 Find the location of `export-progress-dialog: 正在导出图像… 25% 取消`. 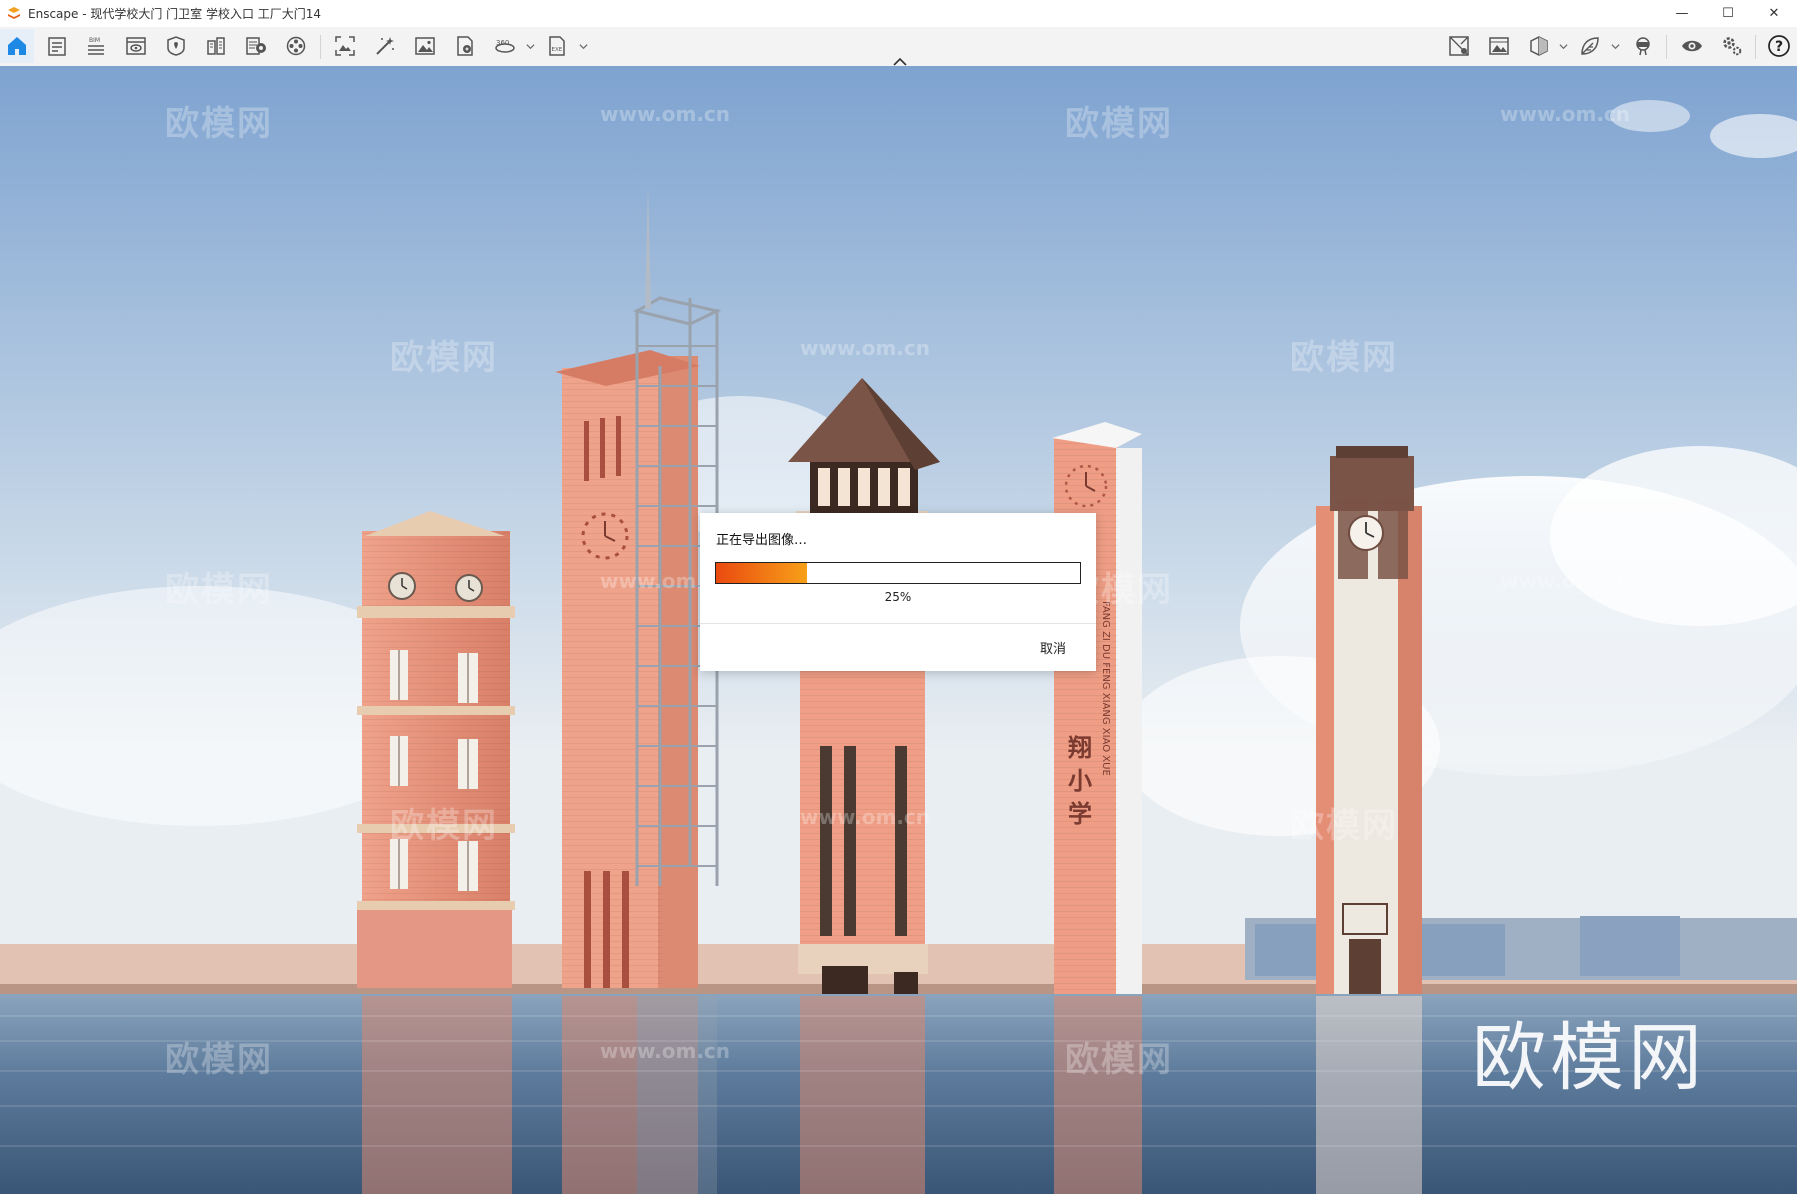

export-progress-dialog: 正在导出图像… 25% 取消 is located at coordinates (898, 592).